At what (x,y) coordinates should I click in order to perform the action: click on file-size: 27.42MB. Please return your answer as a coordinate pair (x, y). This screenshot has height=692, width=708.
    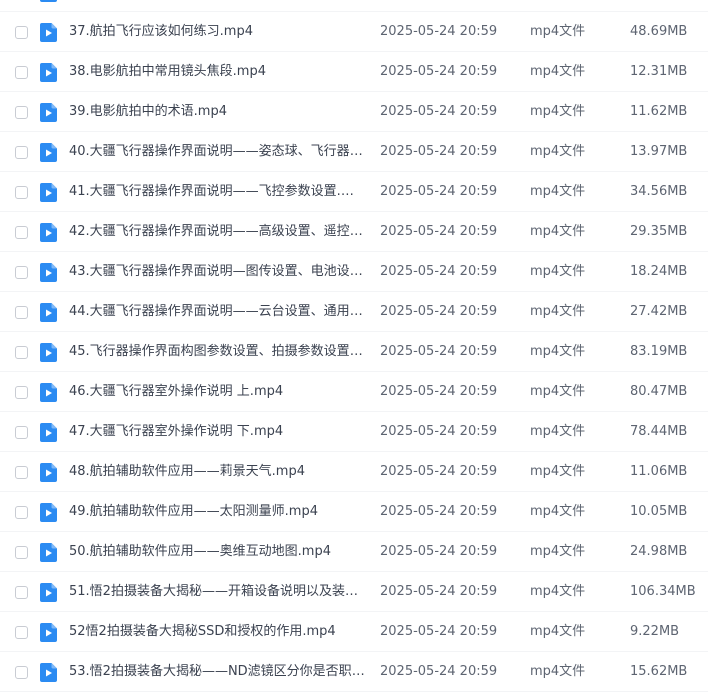
    Looking at the image, I should click on (659, 311).